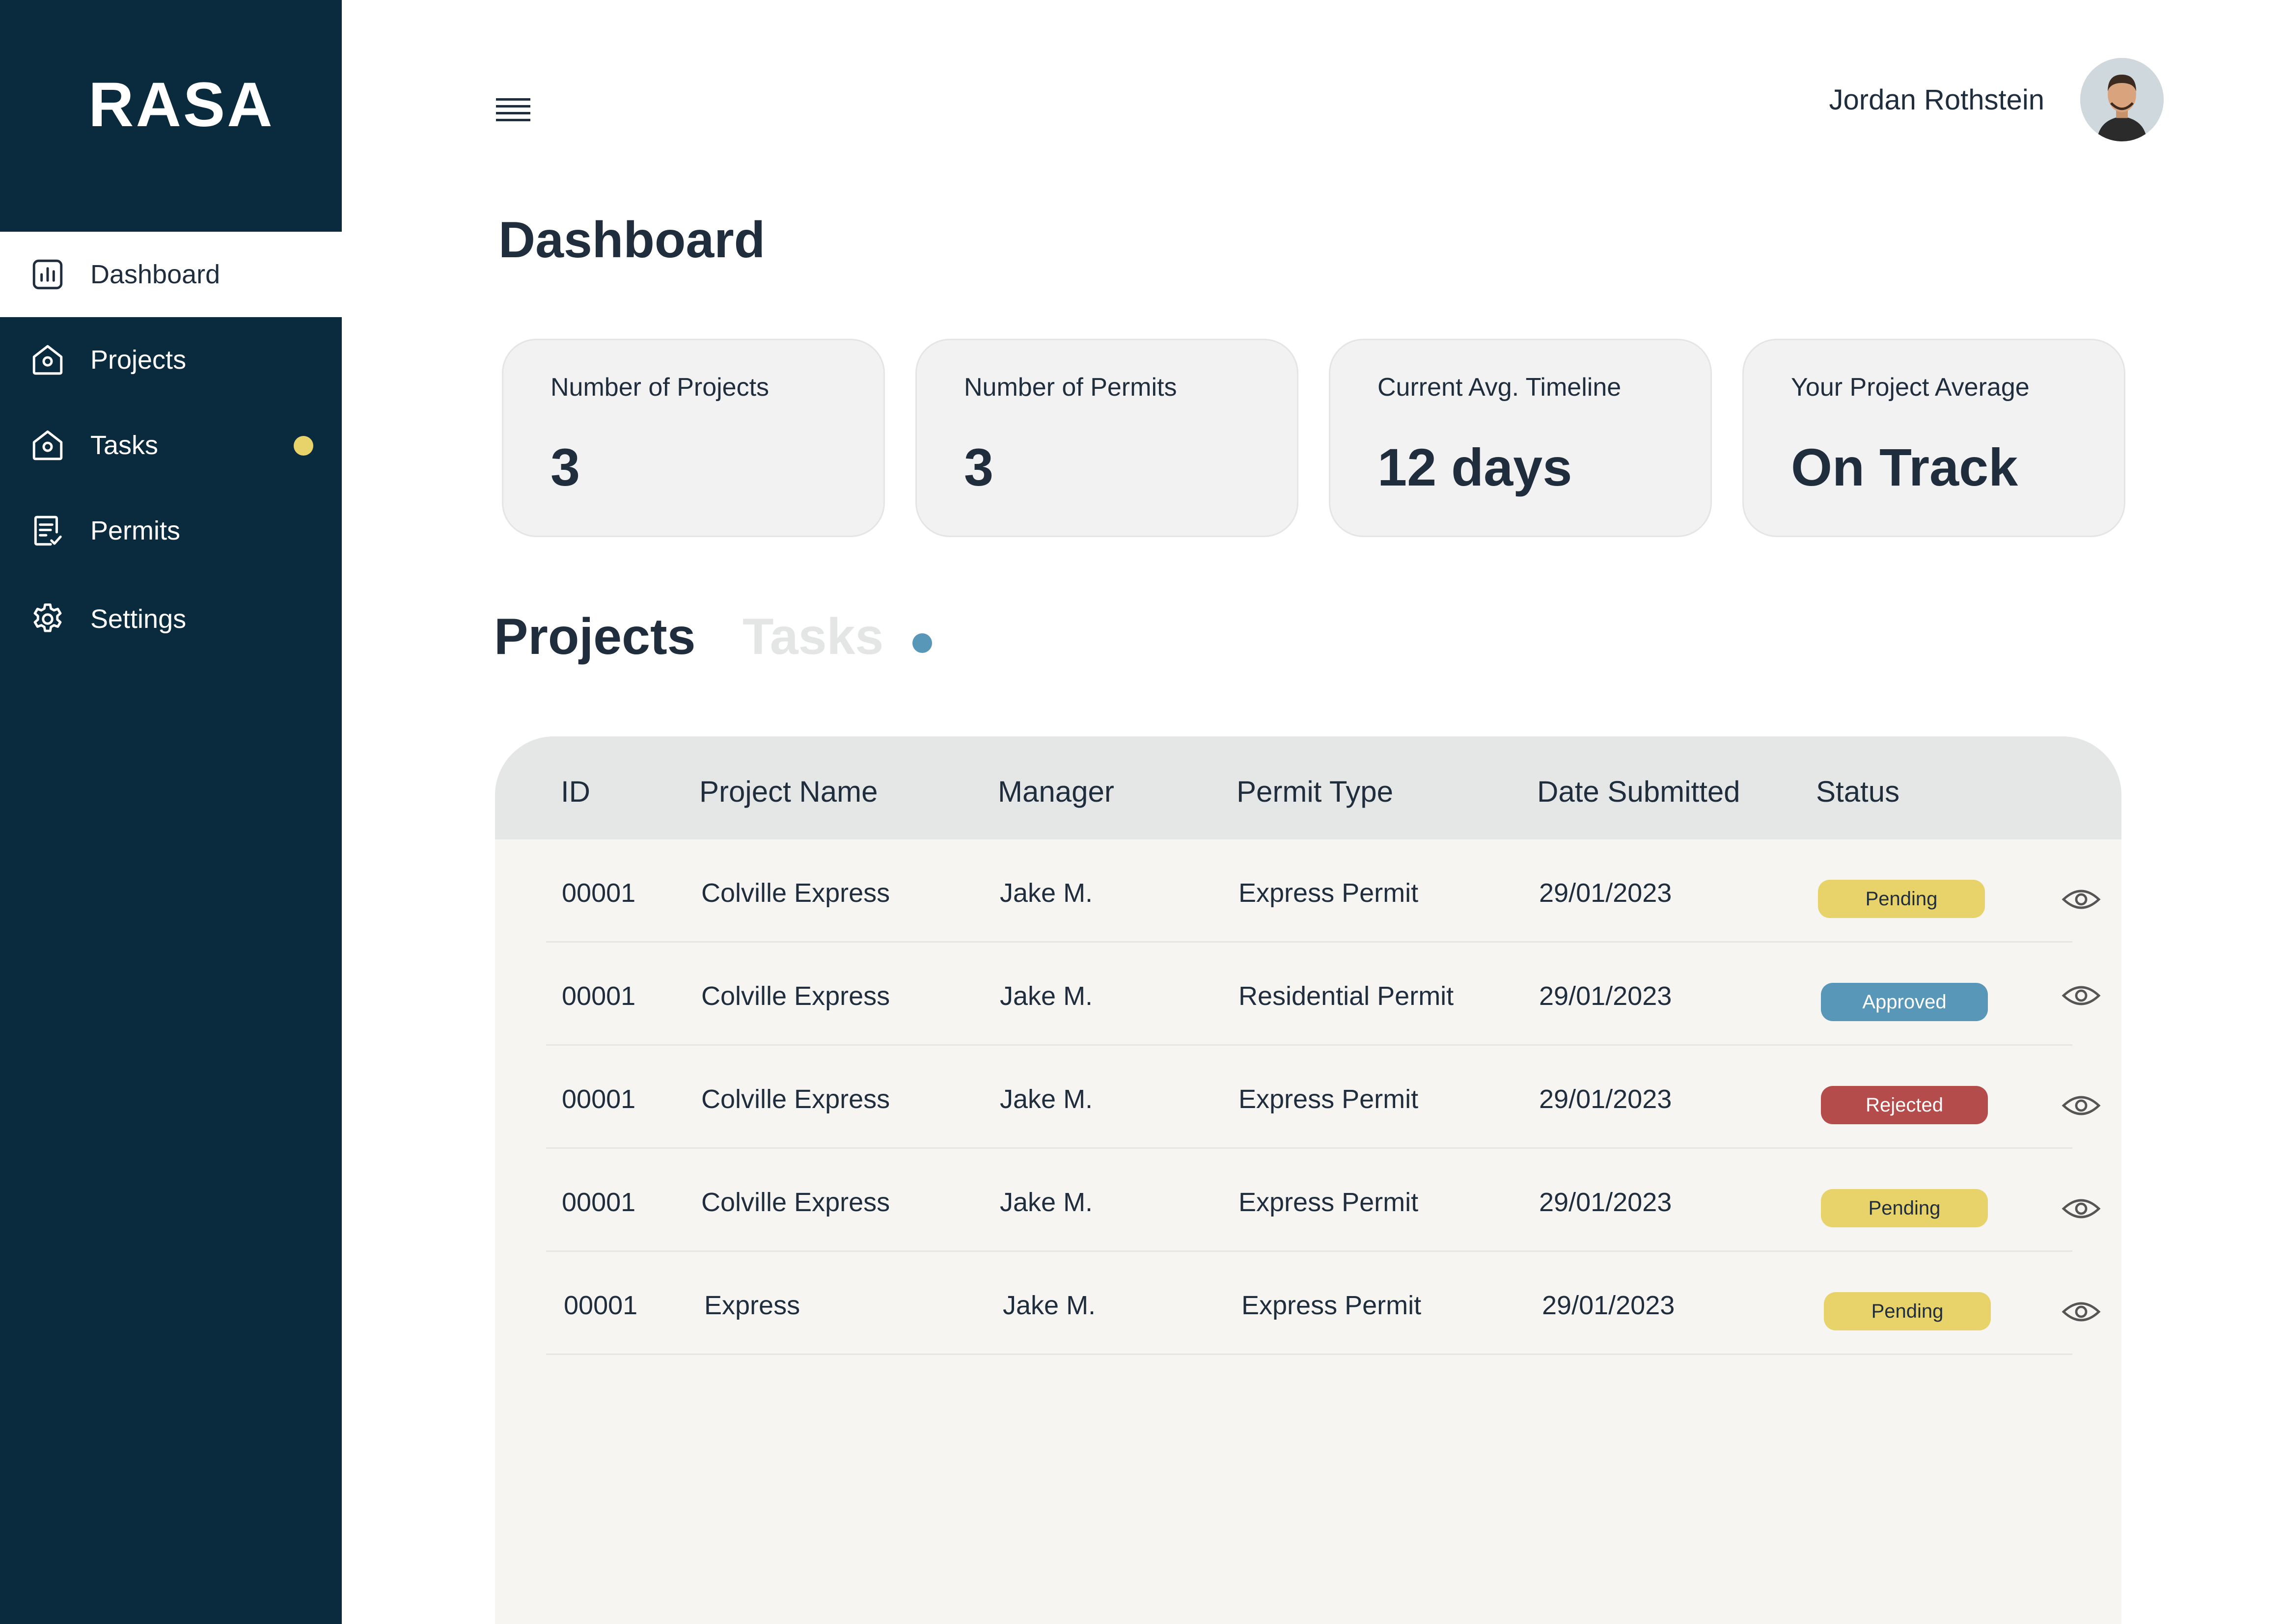  Describe the element at coordinates (575, 792) in the screenshot. I see `column-header-id: ID` at that location.